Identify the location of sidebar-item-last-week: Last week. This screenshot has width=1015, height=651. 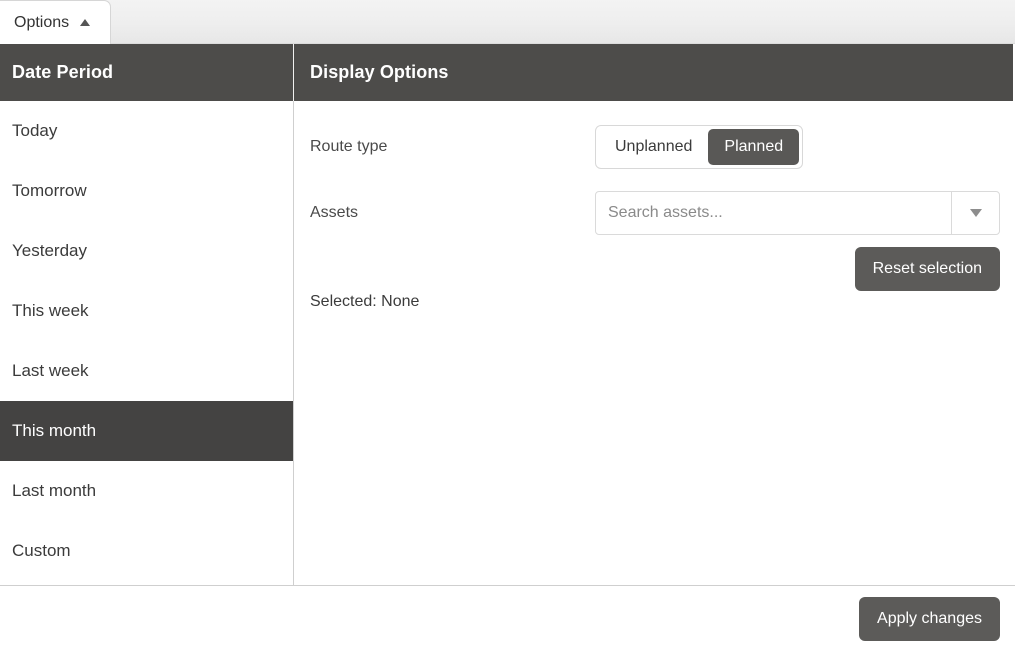
(146, 371).